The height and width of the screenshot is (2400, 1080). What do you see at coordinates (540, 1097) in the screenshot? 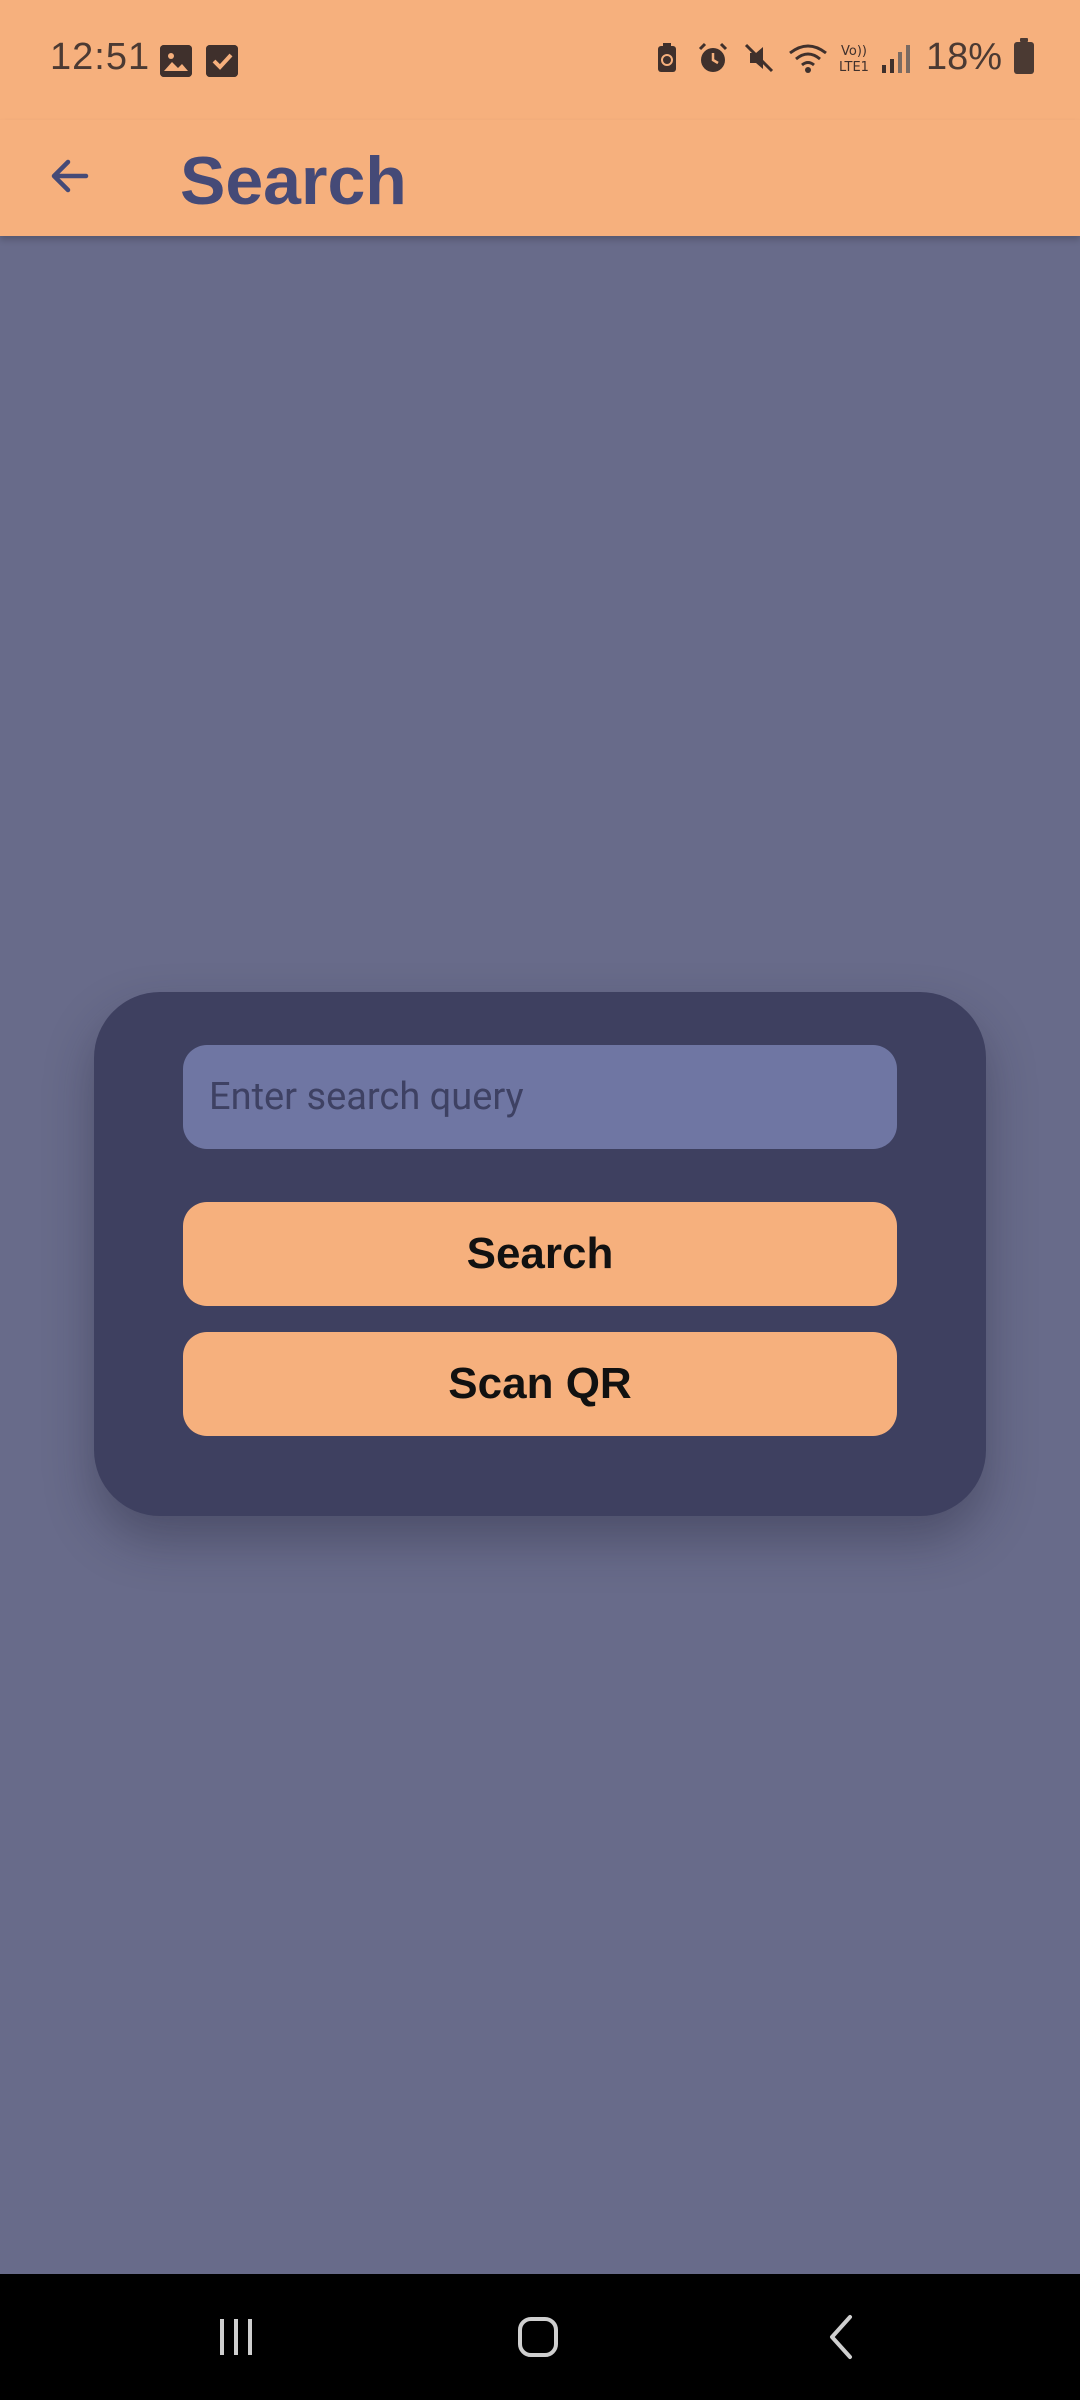
I see `search-input` at bounding box center [540, 1097].